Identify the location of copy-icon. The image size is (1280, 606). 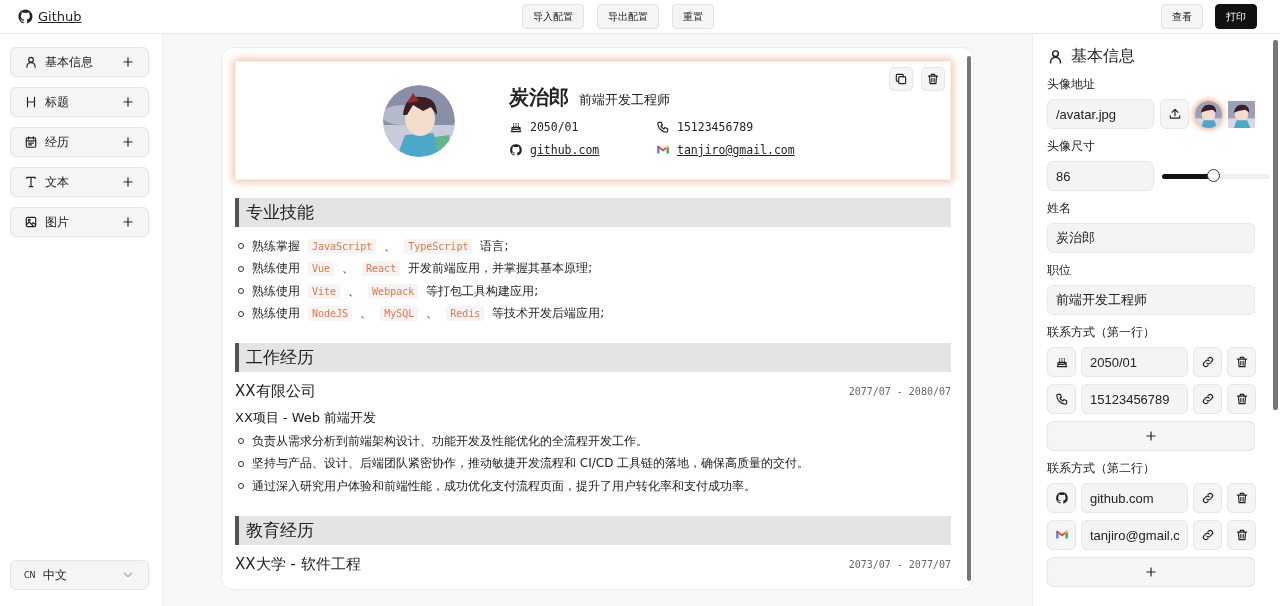
(901, 79).